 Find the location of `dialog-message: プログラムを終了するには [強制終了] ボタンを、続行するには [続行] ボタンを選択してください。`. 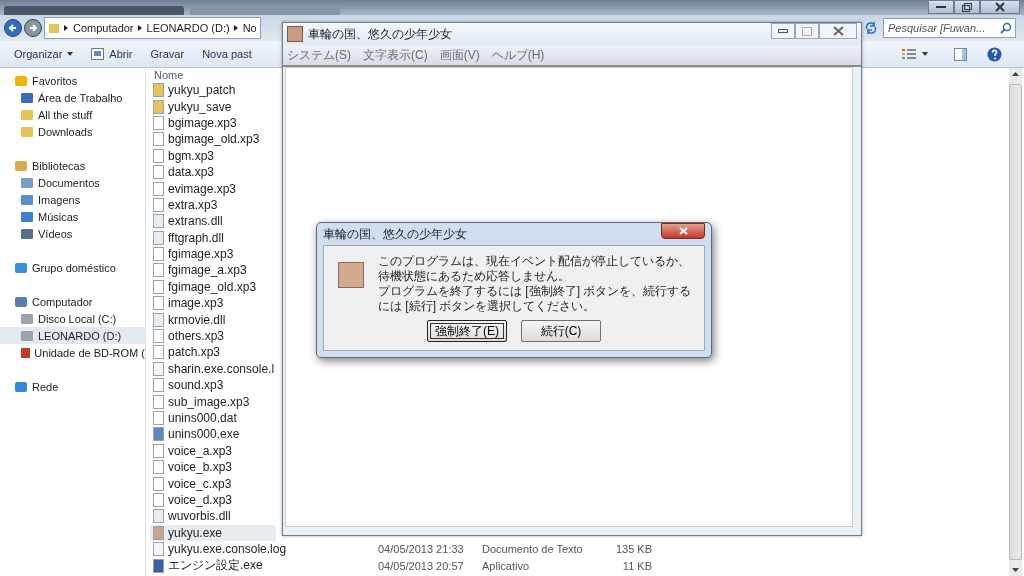

dialog-message: プログラムを終了するには [強制終了] ボタンを、続行するには [続行] ボタンを選択してください。 is located at coordinates (535, 299).